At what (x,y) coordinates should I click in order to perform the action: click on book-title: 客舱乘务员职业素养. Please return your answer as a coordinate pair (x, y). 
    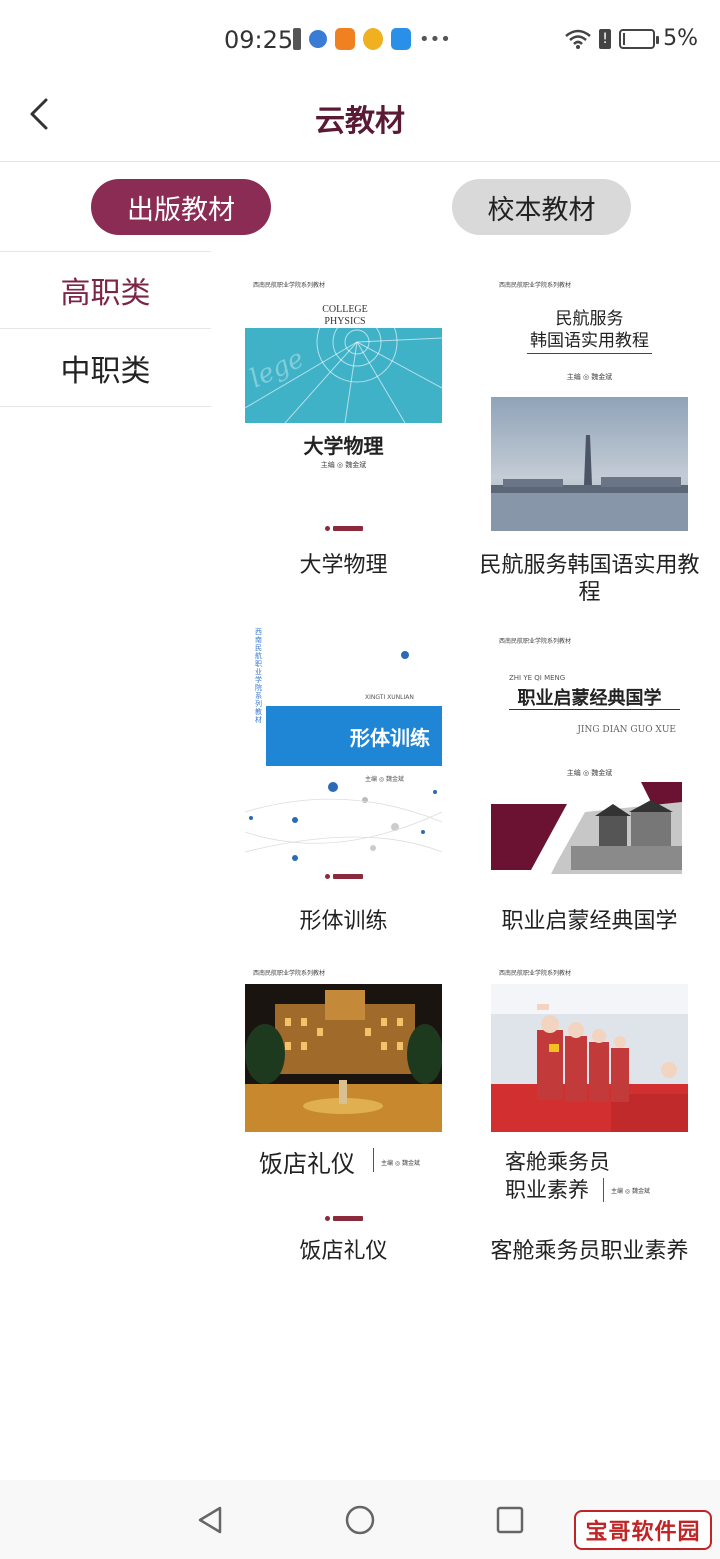
    Looking at the image, I should click on (589, 1251).